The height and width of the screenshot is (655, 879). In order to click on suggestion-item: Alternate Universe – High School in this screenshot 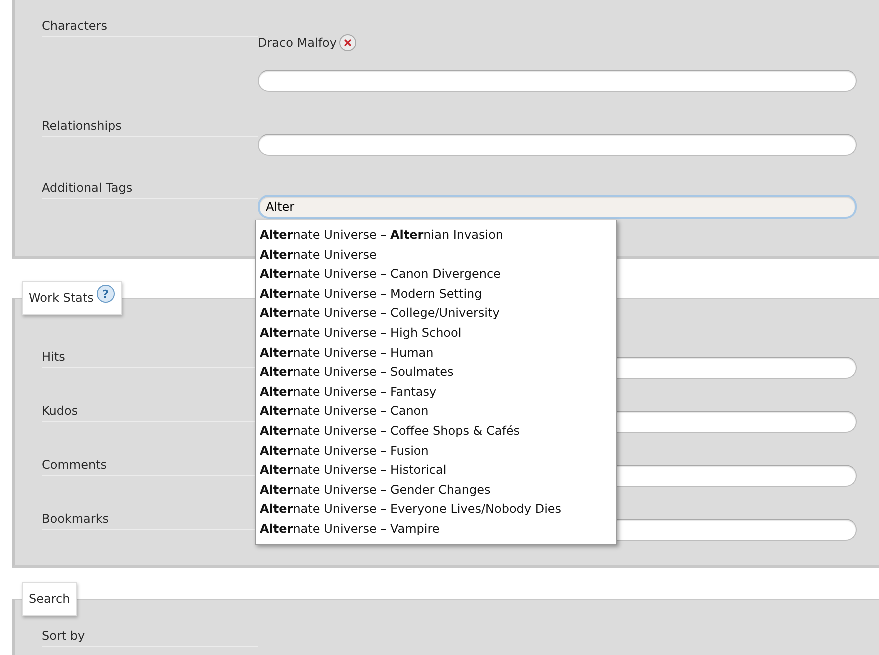, I will do `click(436, 334)`.